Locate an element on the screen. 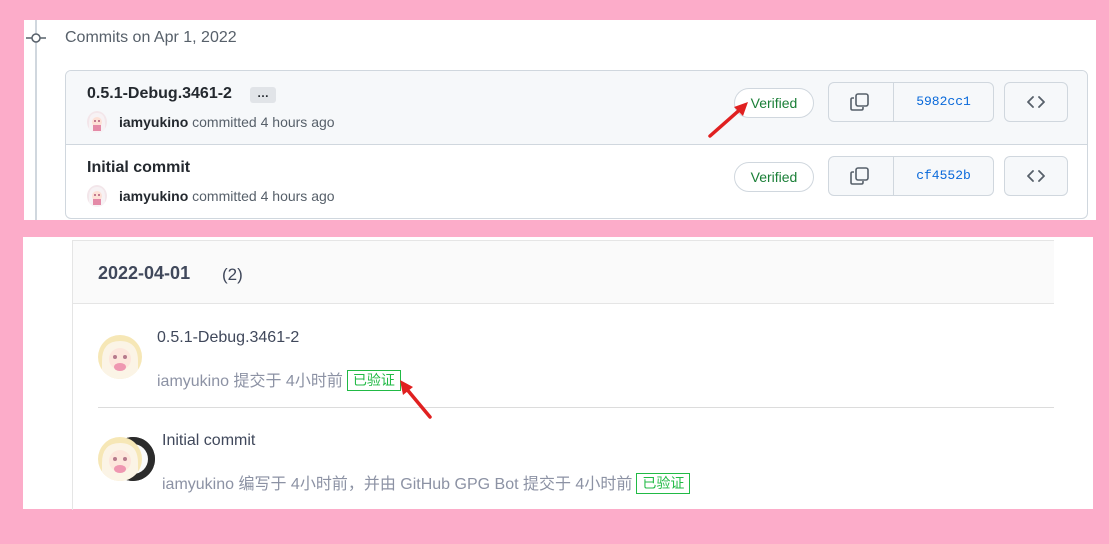  date-label: 2022-04-01 is located at coordinates (144, 273).